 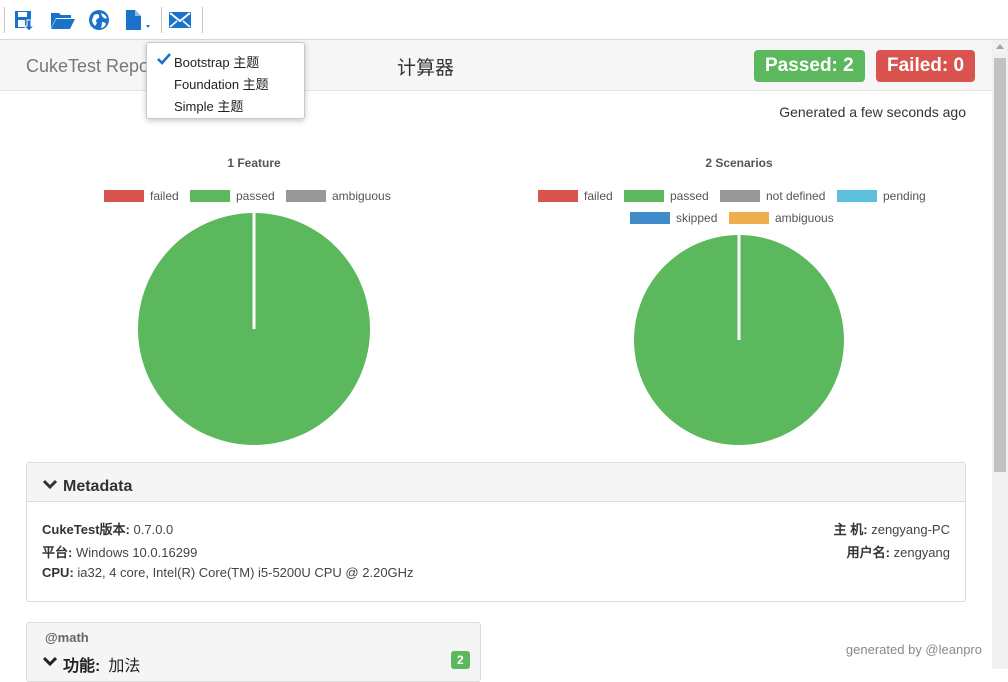 What do you see at coordinates (86, 529) in the screenshot?
I see `metadata-key: CukeTest版本:` at bounding box center [86, 529].